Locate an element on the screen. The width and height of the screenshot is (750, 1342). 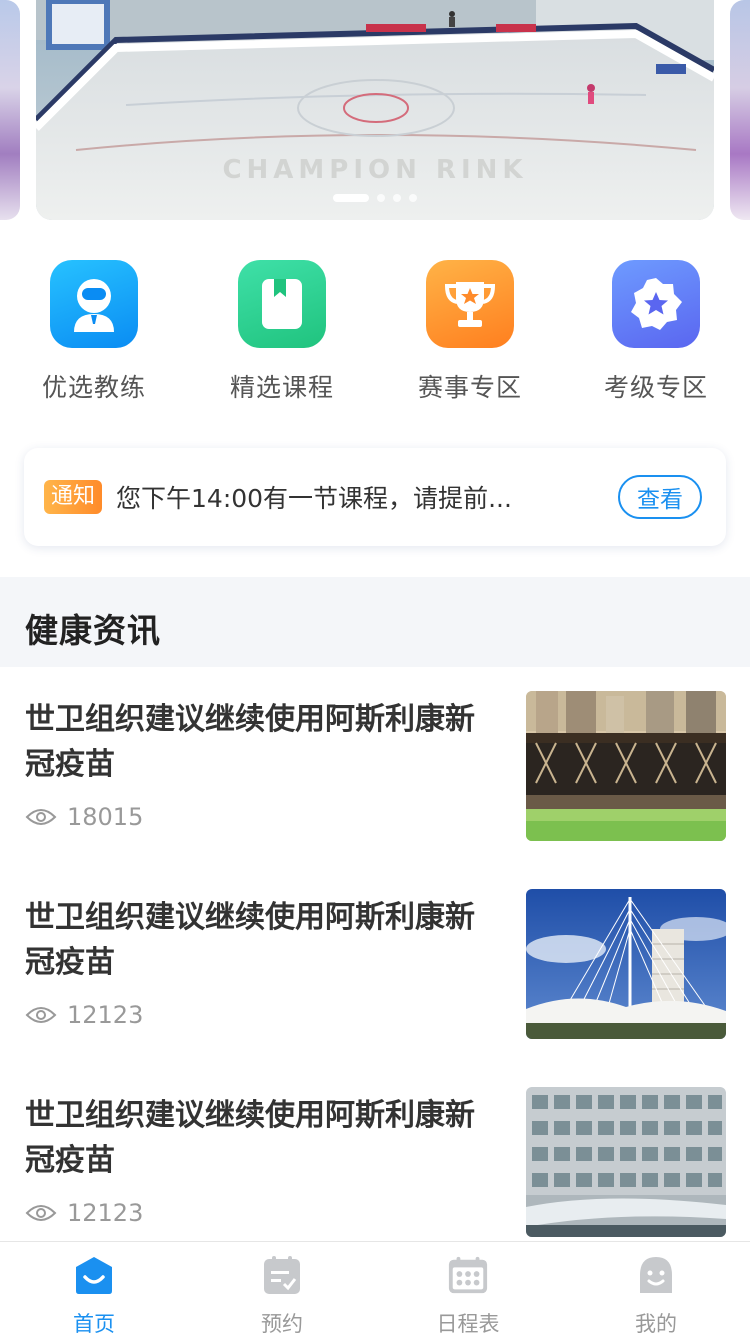
tab-profile-label: 我的 is located at coordinates (656, 1324).